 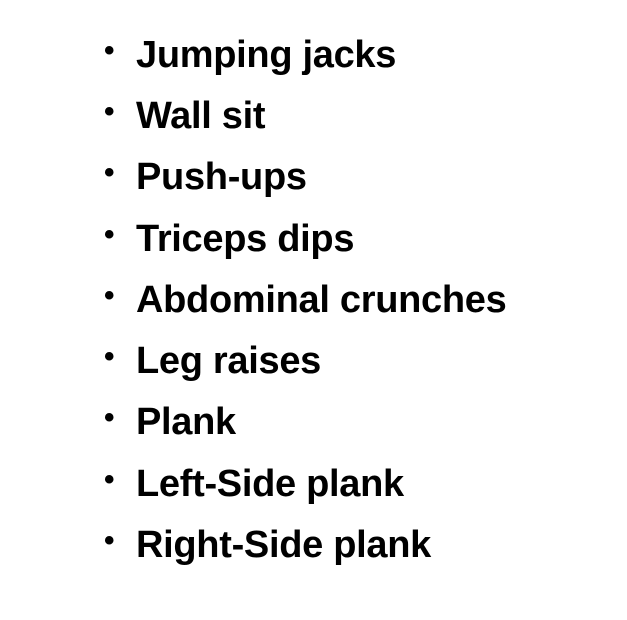 What do you see at coordinates (266, 54) in the screenshot?
I see `exercise-label: Jumping jacks` at bounding box center [266, 54].